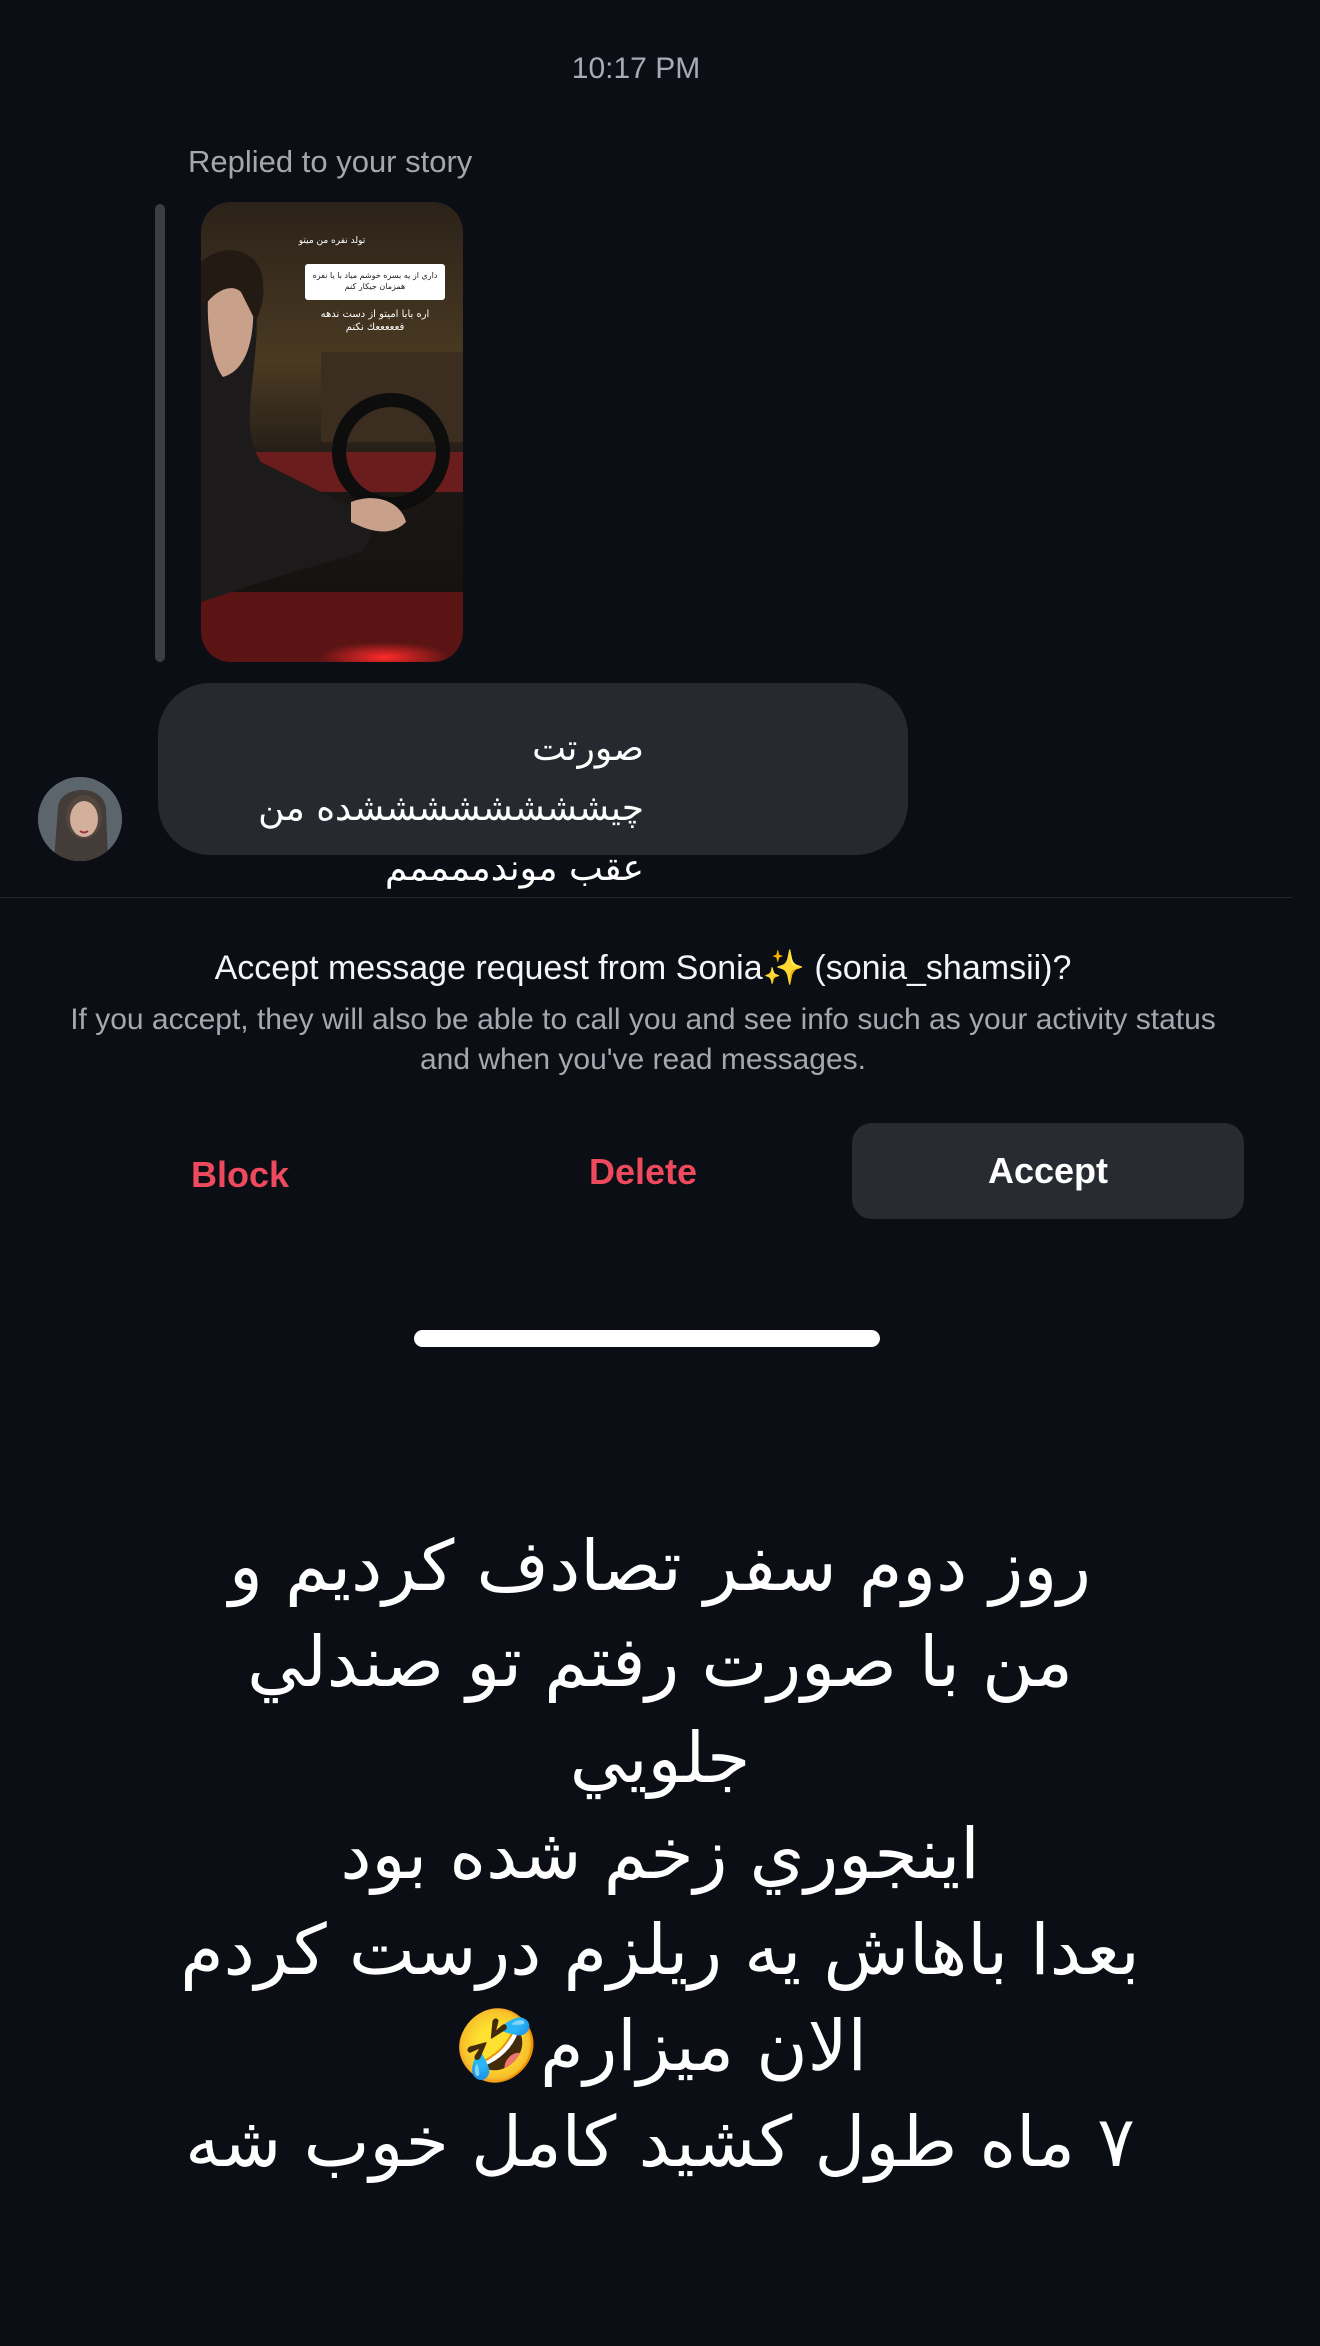 The image size is (1320, 2346). Describe the element at coordinates (660, 1758) in the screenshot. I see `caption-line: جلويي` at that location.